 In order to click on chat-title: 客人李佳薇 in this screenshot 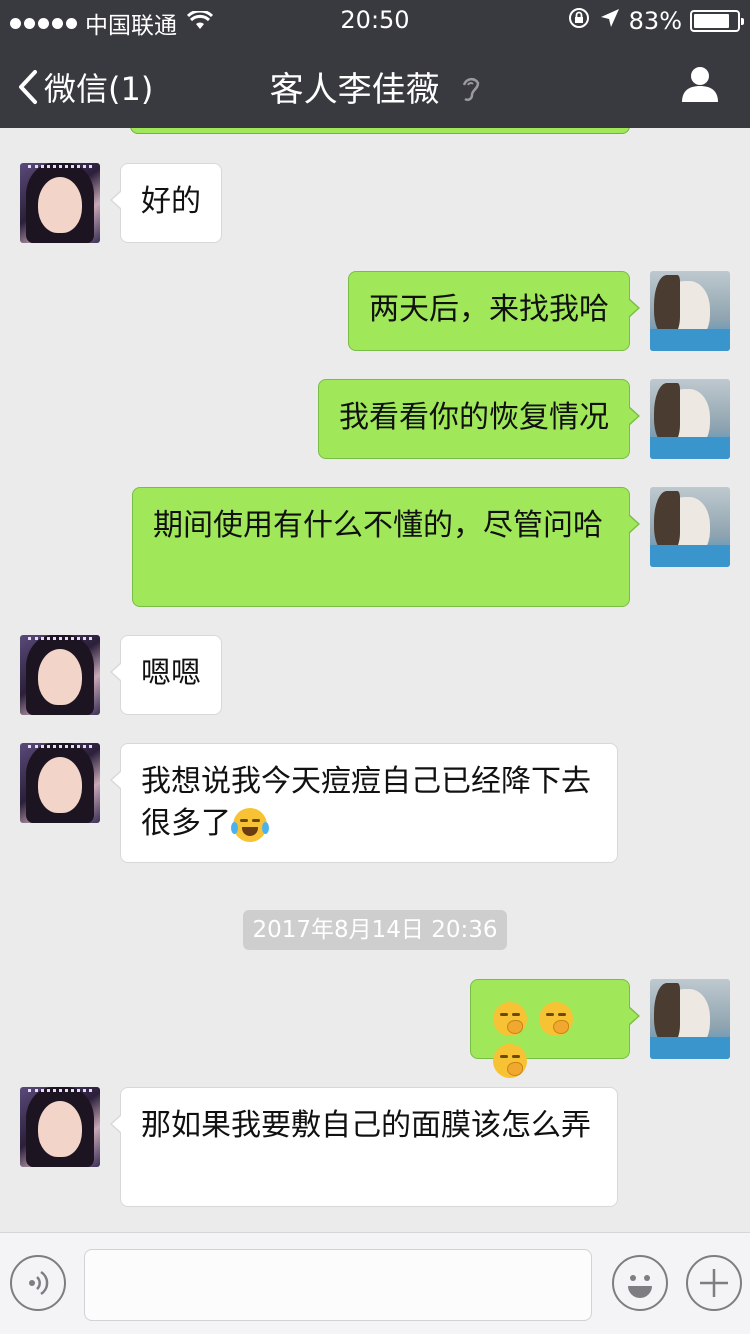, I will do `click(375, 87)`.